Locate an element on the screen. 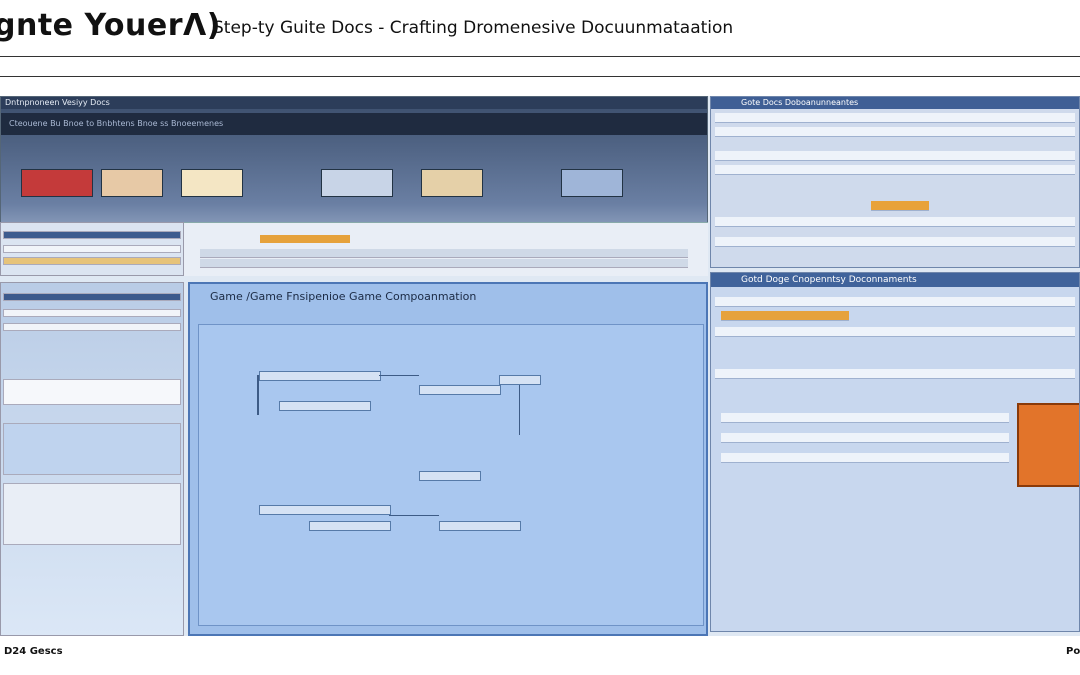 The width and height of the screenshot is (1080, 675). layer-panel is located at coordinates (92, 249).